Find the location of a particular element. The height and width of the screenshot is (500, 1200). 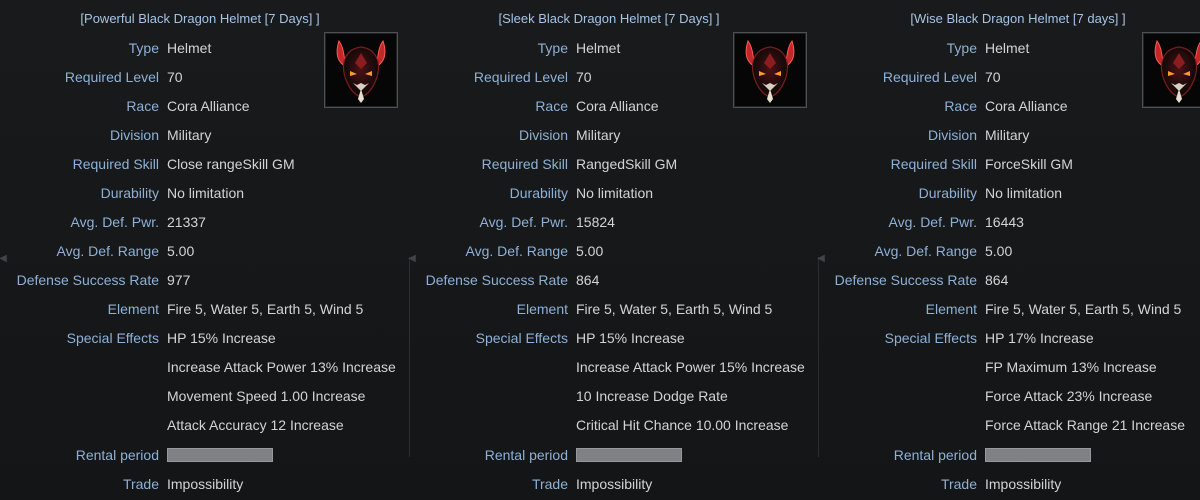

special-effect-row: Movement Speed 1.00 Increase is located at coordinates (200, 396).